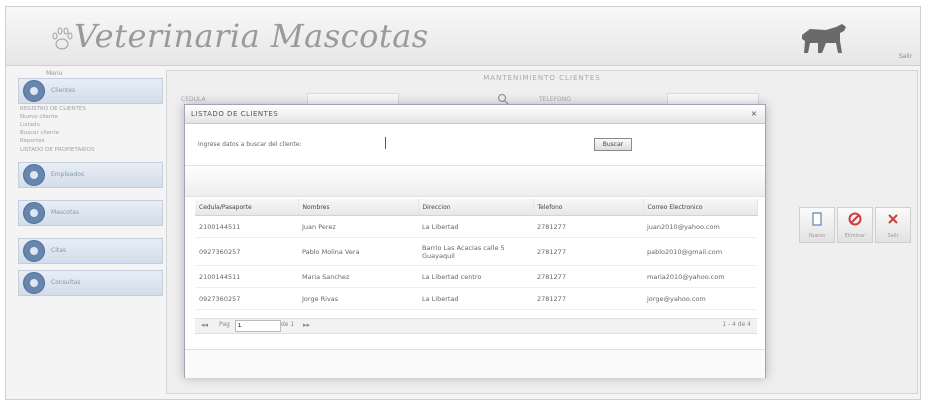 The image size is (928, 403). Describe the element at coordinates (824, 38) in the screenshot. I see `dog-icon` at that location.